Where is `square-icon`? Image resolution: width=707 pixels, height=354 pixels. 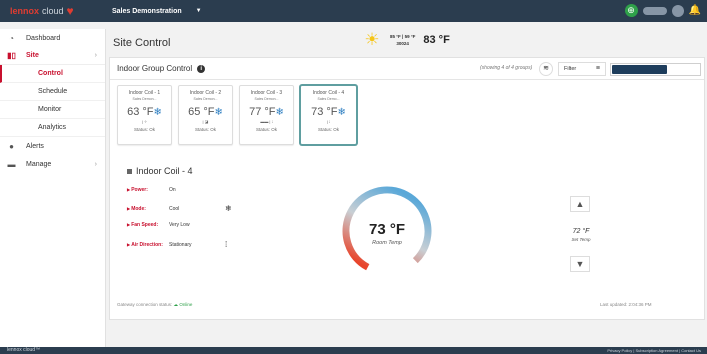 square-icon is located at coordinates (129, 171).